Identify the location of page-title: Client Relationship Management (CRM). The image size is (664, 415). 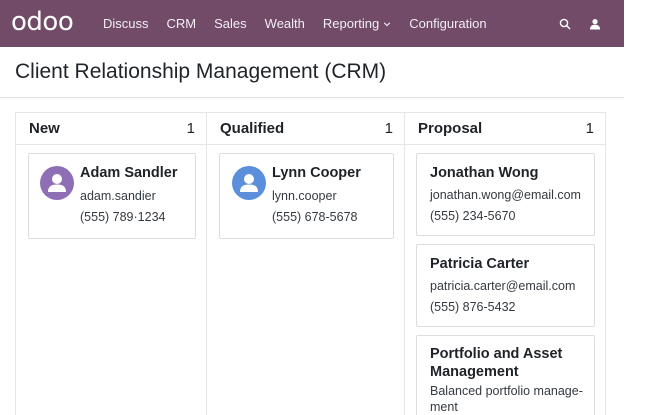
(201, 71).